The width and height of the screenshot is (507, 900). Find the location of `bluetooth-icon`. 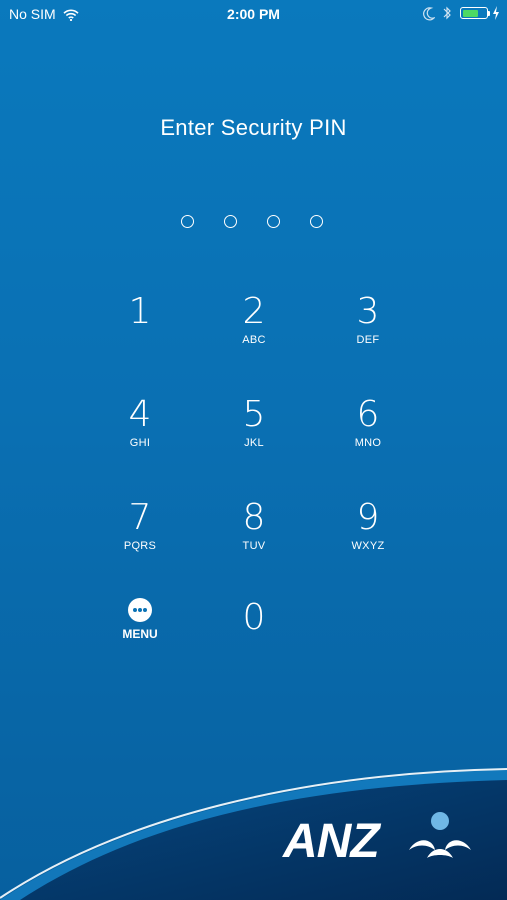

bluetooth-icon is located at coordinates (447, 15).